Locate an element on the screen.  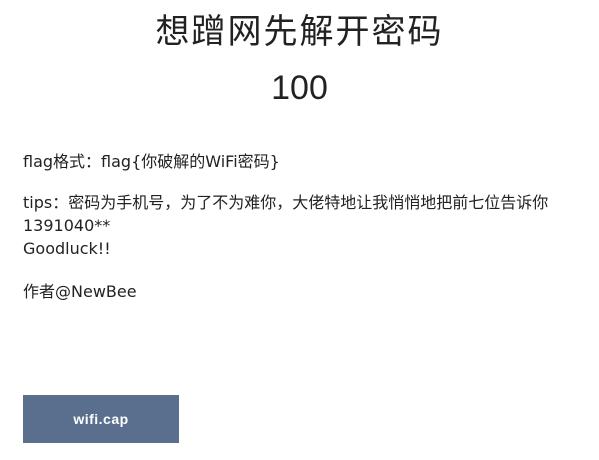
goodluck-text: Goodluck!! is located at coordinates (67, 248).